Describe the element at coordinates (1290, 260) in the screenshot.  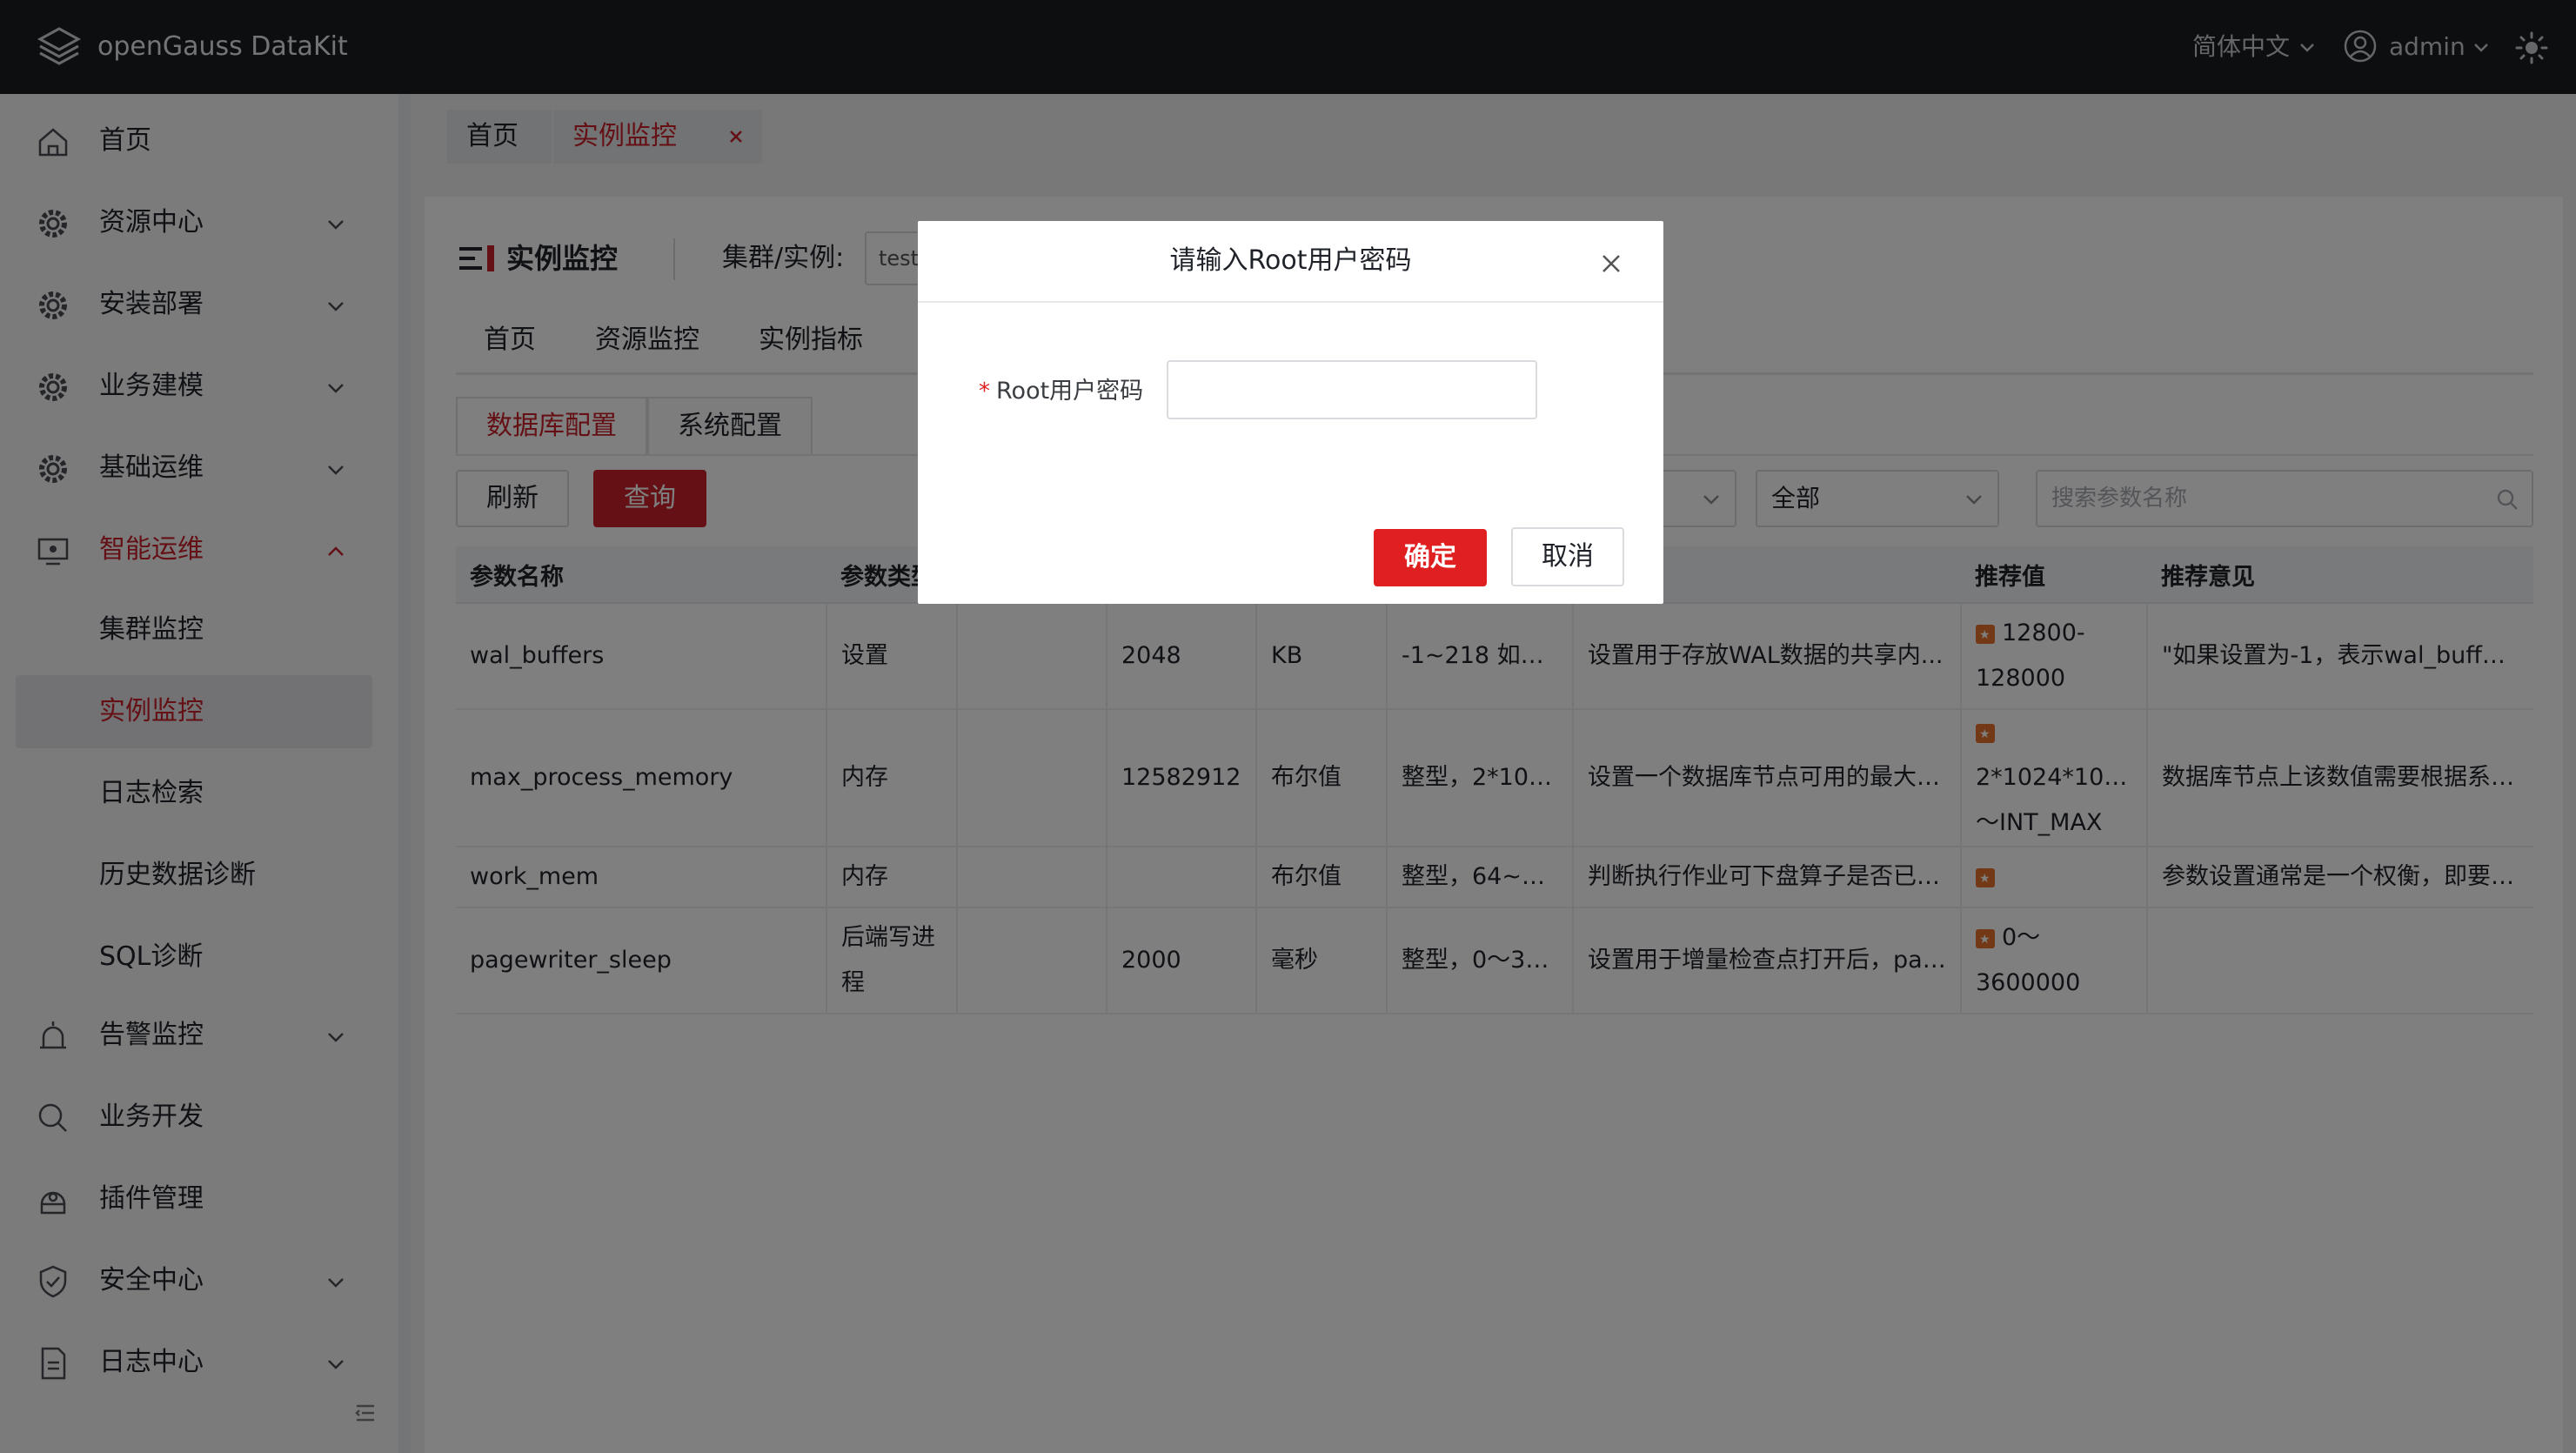
I see `dialog-title: 请输入Root用户密码` at that location.